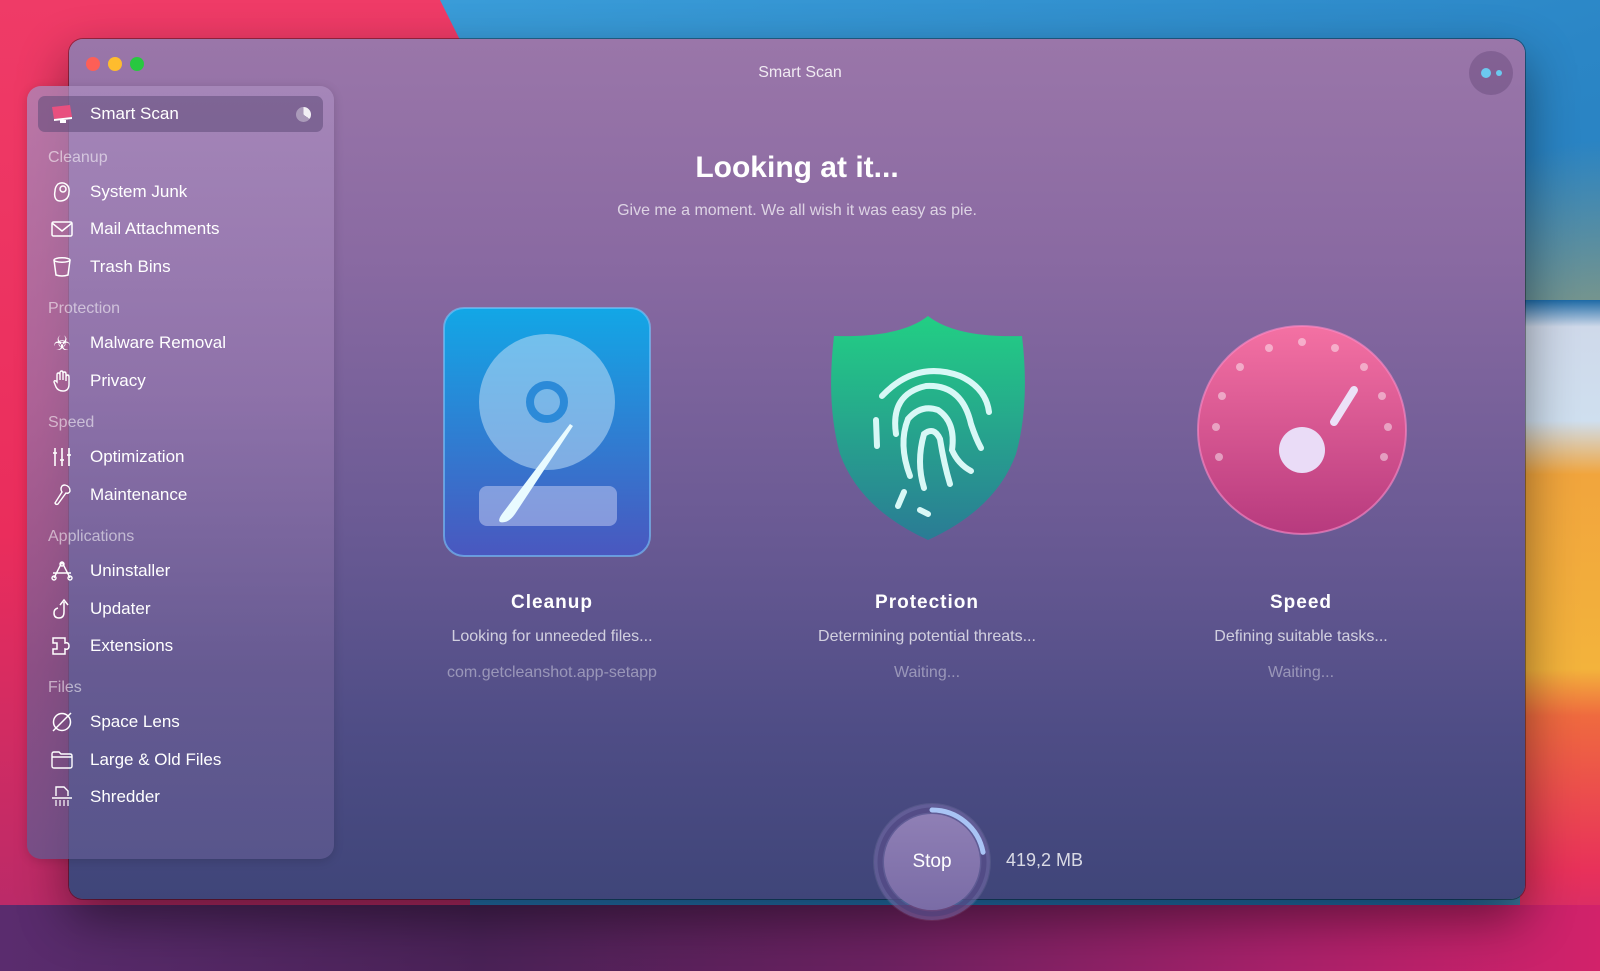 Image resolution: width=1600 pixels, height=971 pixels. What do you see at coordinates (1045, 860) in the screenshot?
I see `scanned-size: 419,2 MB` at bounding box center [1045, 860].